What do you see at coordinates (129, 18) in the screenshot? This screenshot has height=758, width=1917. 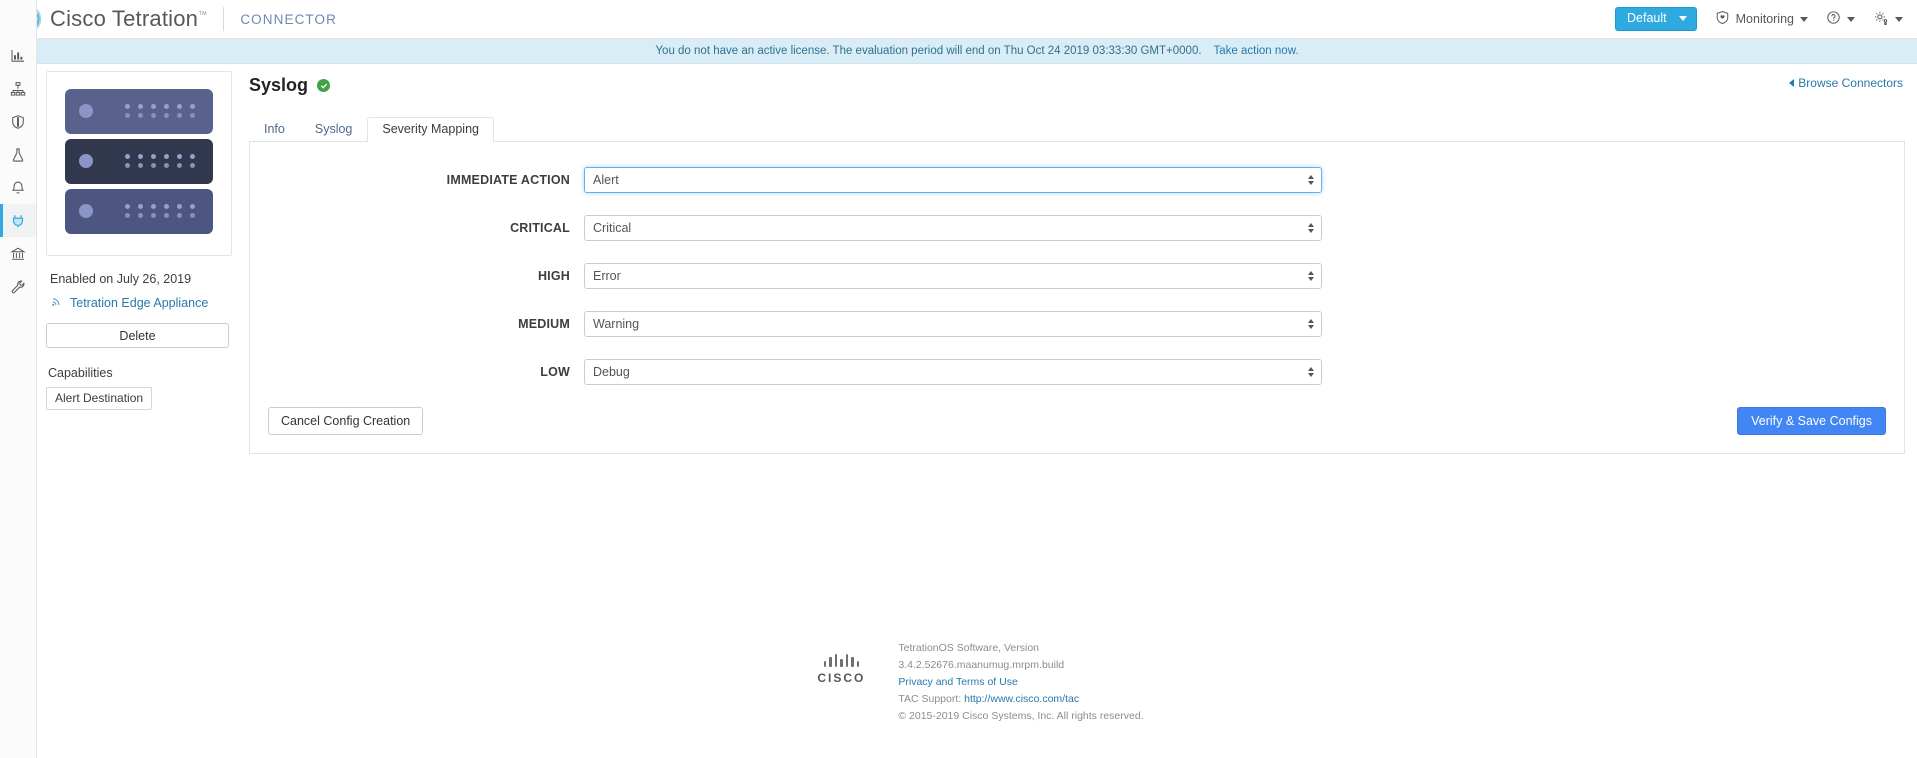 I see `brand-name: Cisco Tetration™` at bounding box center [129, 18].